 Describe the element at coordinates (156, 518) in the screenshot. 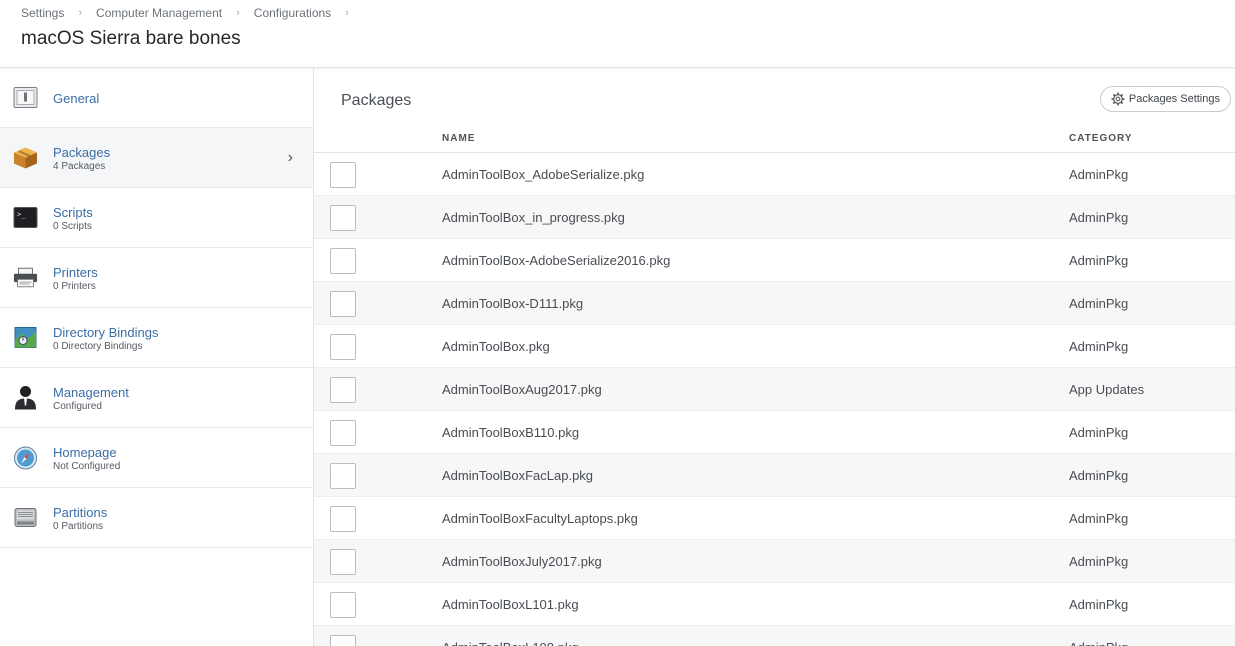

I see `sidebar-item-partitions: Partitions 0 Partitions` at that location.